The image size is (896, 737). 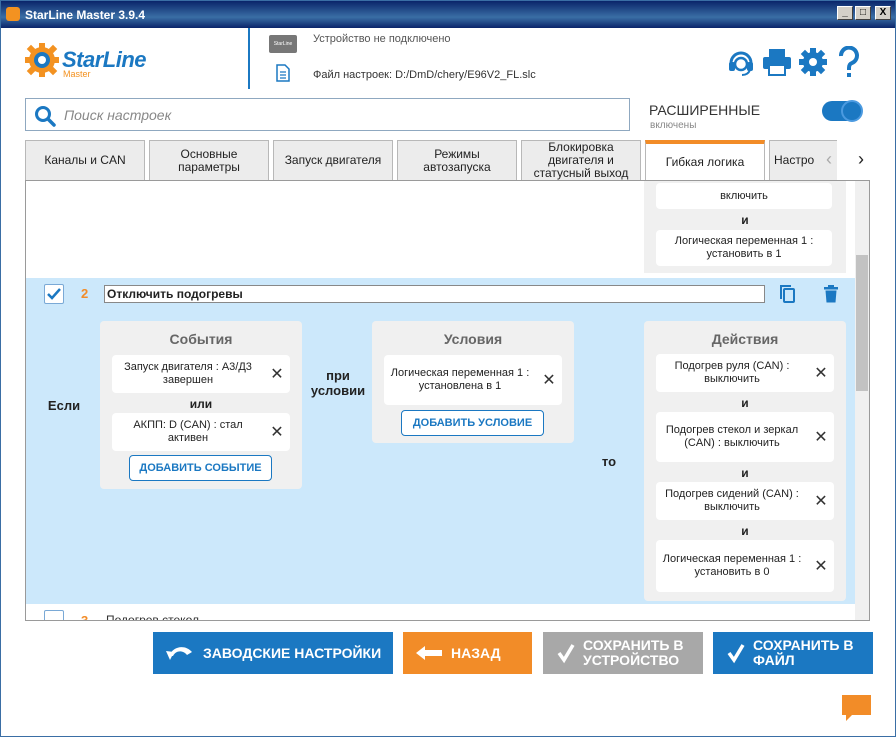 What do you see at coordinates (85, 293) in the screenshot?
I see `rule-number: 2` at bounding box center [85, 293].